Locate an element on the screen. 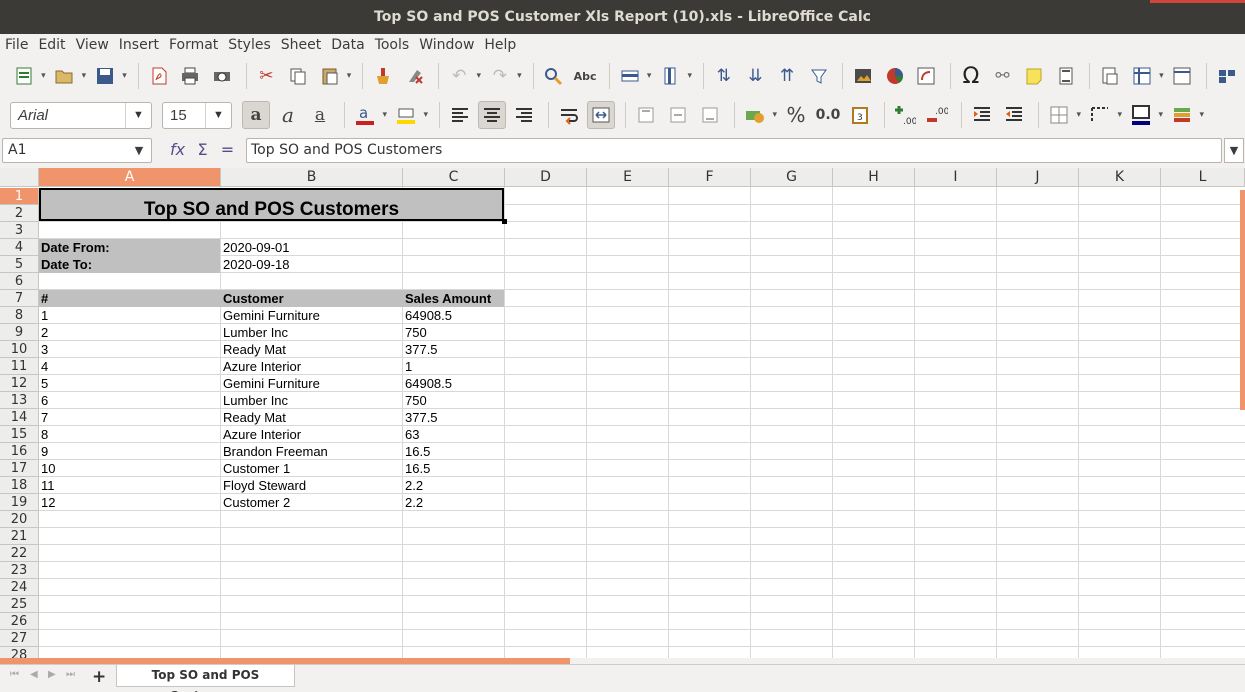 Image resolution: width=1245 pixels, height=692 pixels. row-header-27: 27 is located at coordinates (19, 638).